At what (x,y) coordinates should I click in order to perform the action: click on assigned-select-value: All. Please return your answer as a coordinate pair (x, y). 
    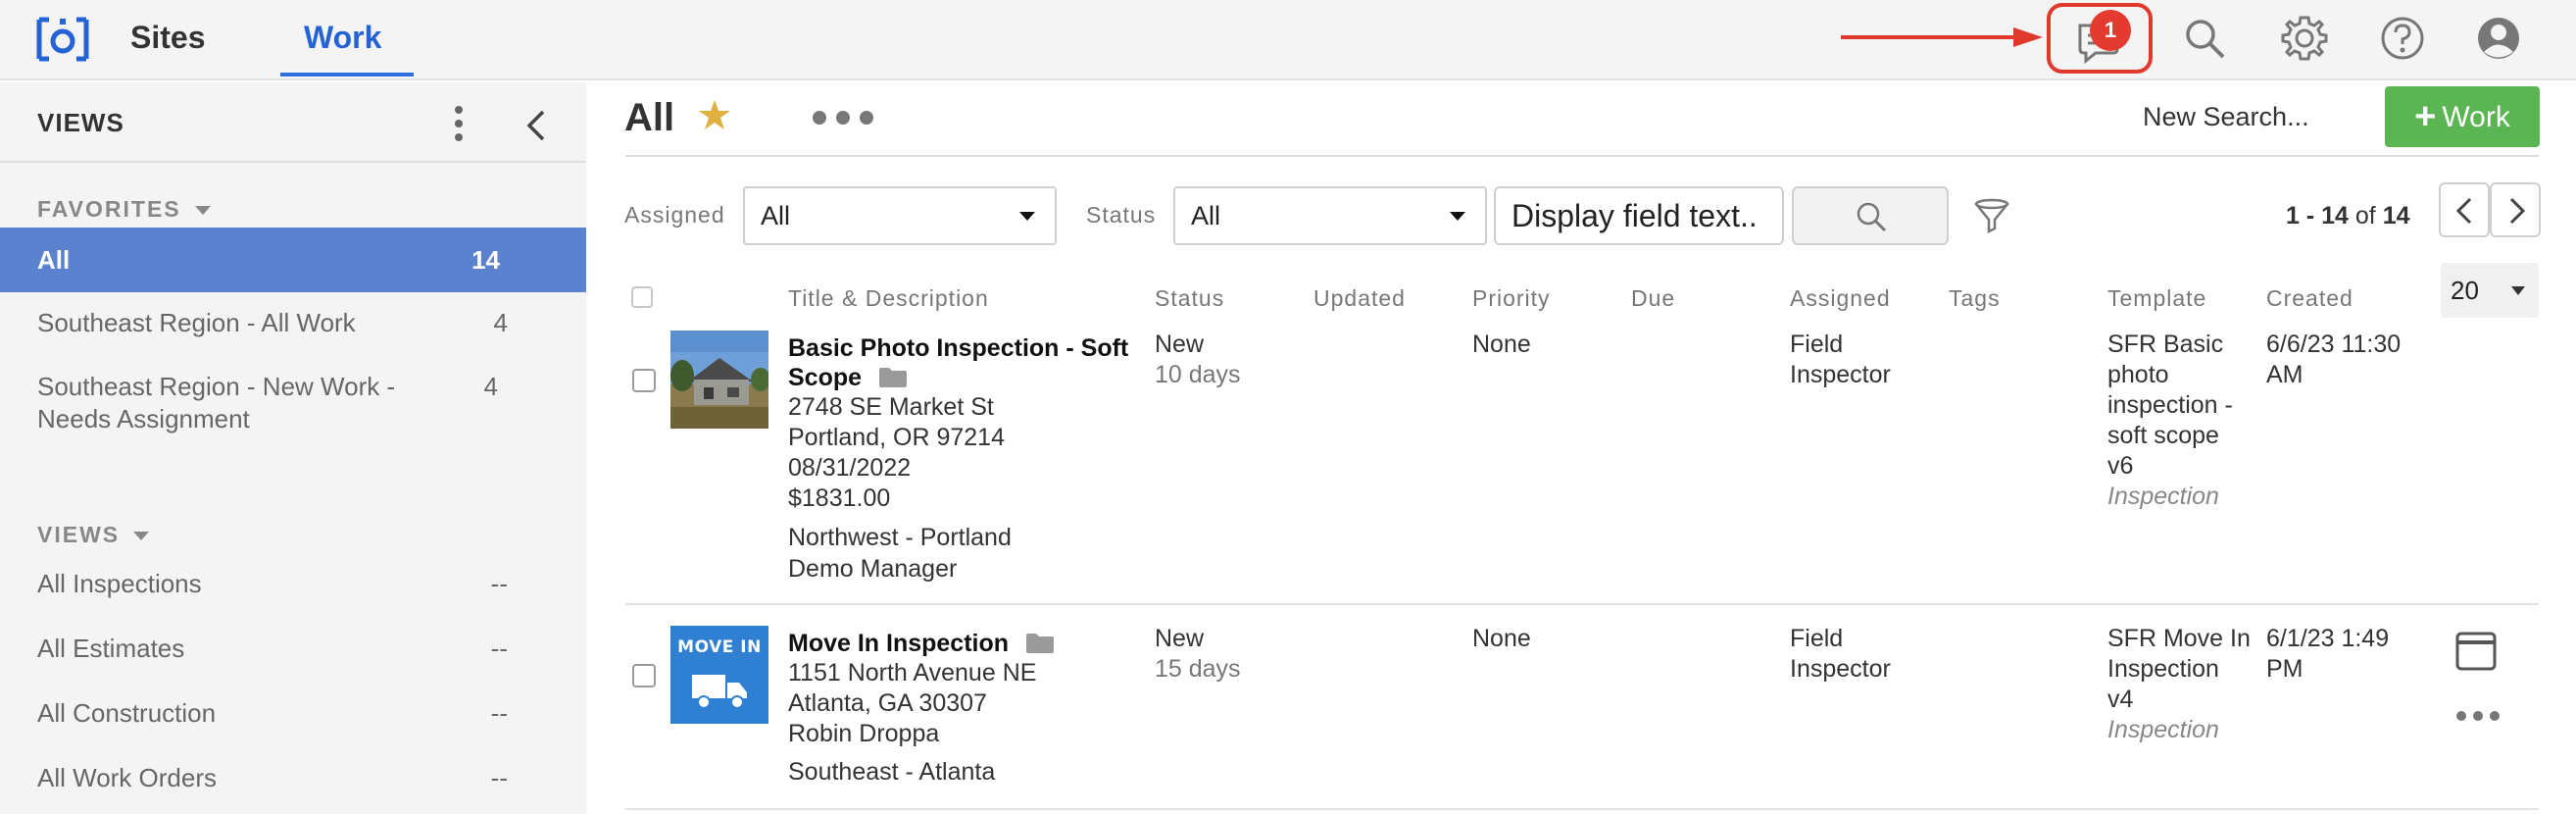
    Looking at the image, I should click on (776, 215).